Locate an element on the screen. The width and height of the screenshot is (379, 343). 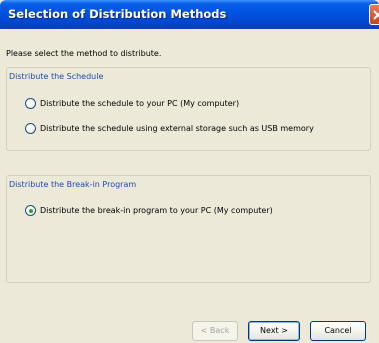
close-icon is located at coordinates (376, 15).